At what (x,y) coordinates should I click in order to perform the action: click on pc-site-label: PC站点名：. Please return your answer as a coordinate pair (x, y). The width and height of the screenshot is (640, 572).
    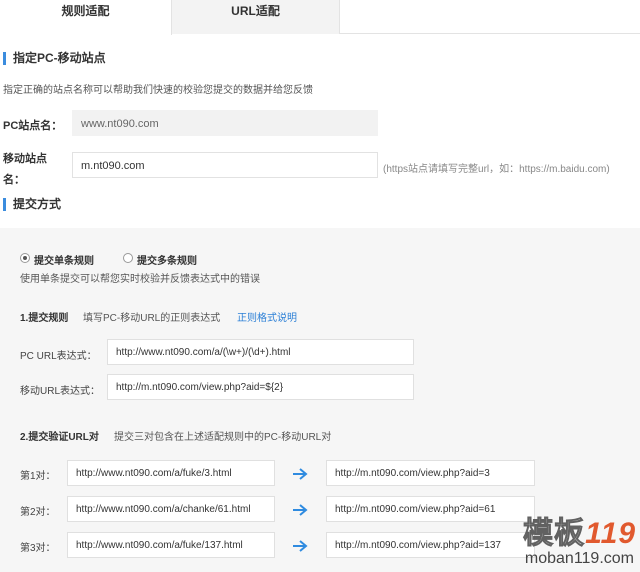
    Looking at the image, I should click on (33, 126).